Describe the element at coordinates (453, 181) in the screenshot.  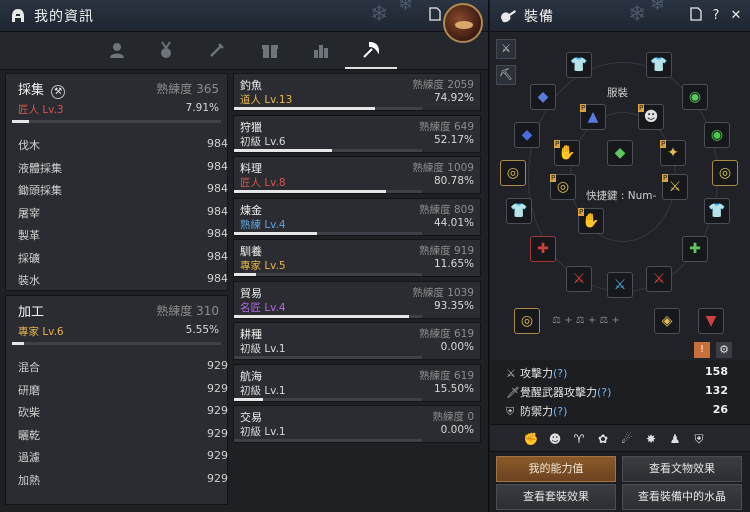
I see `skill-percent: 80.78%` at that location.